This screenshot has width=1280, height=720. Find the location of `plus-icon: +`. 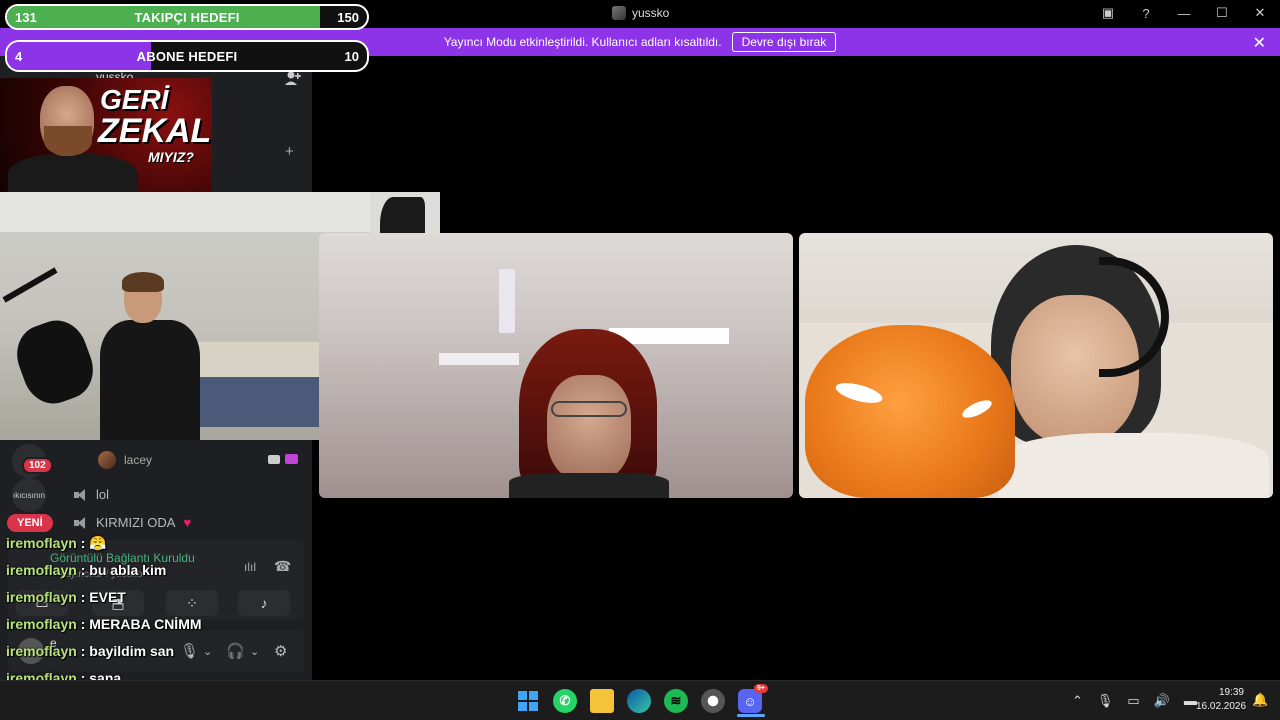

plus-icon: + is located at coordinates (289, 151).